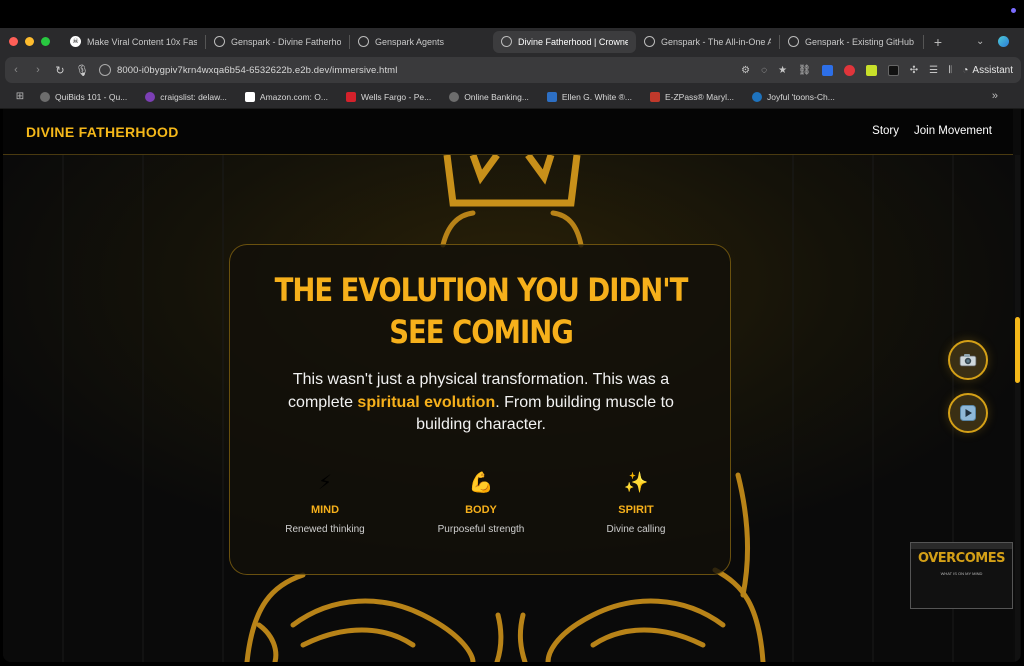 The width and height of the screenshot is (1024, 666). What do you see at coordinates (933, 70) in the screenshot?
I see `reading-list-icon: ☰` at bounding box center [933, 70].